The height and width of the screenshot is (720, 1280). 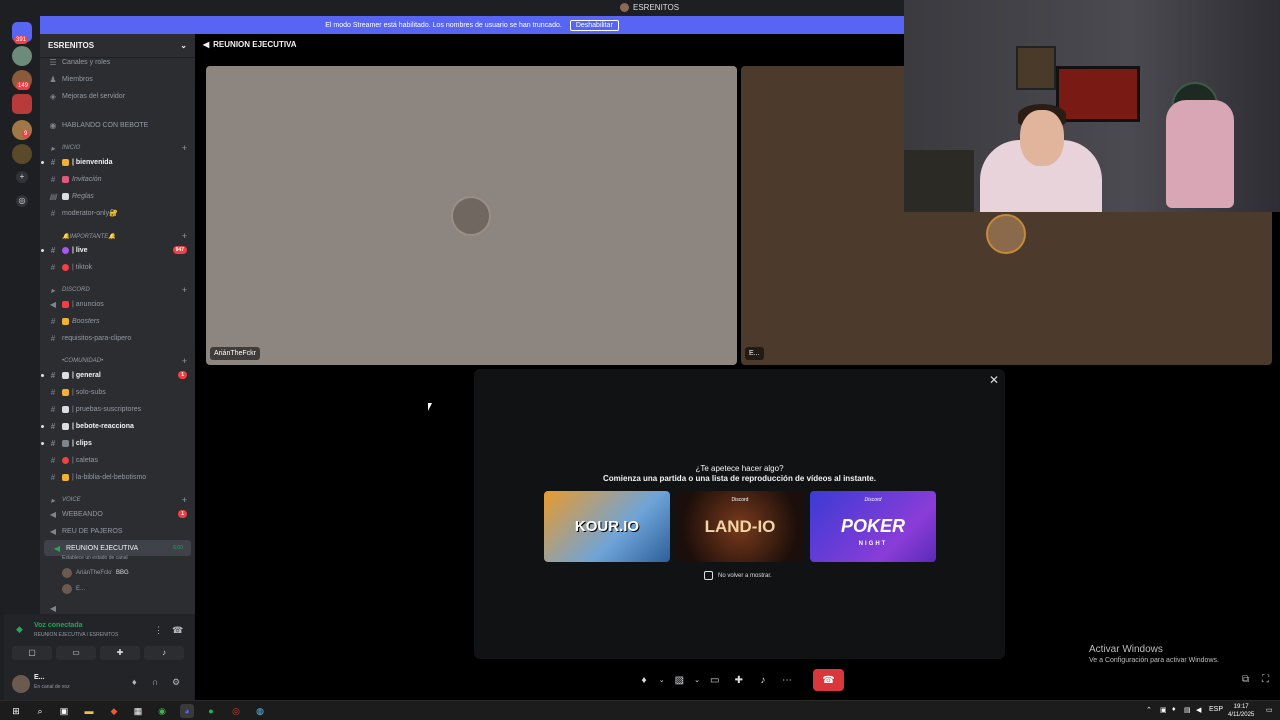 I want to click on leave-call-button: ☎, so click(x=828, y=680).